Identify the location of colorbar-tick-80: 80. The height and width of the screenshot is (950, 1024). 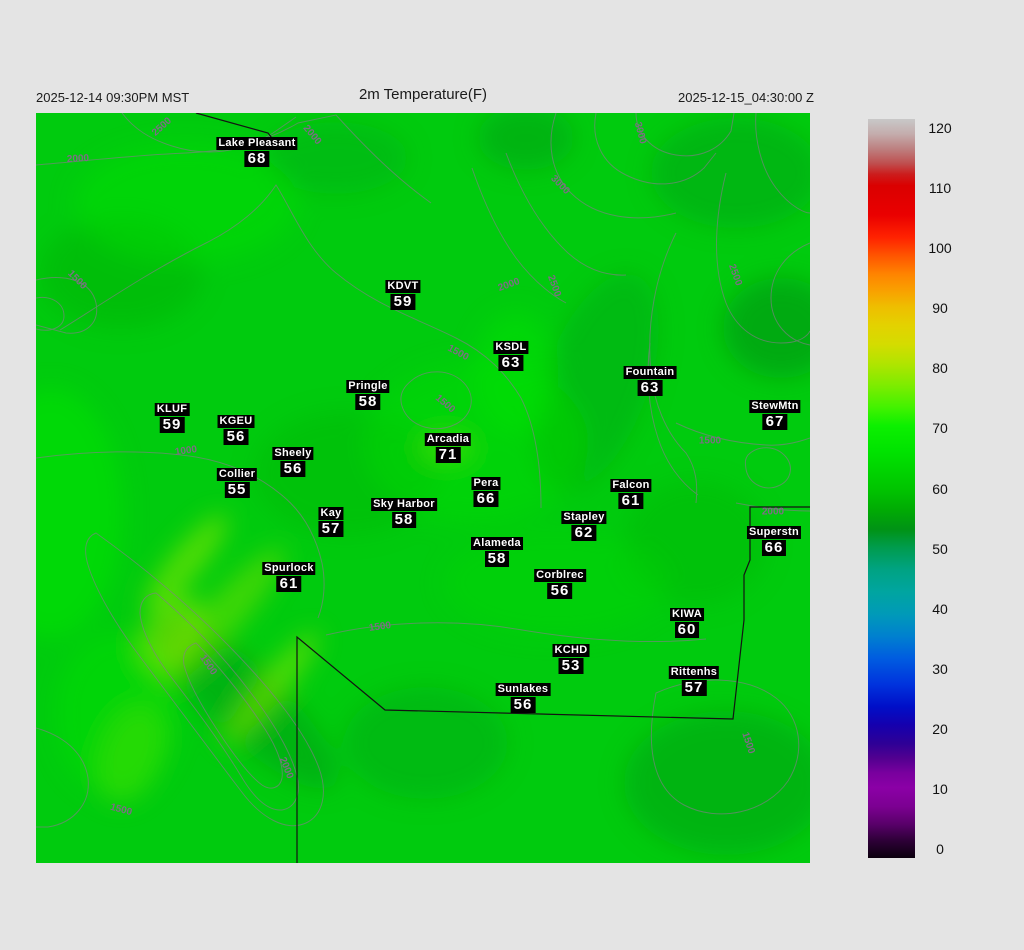
(940, 368).